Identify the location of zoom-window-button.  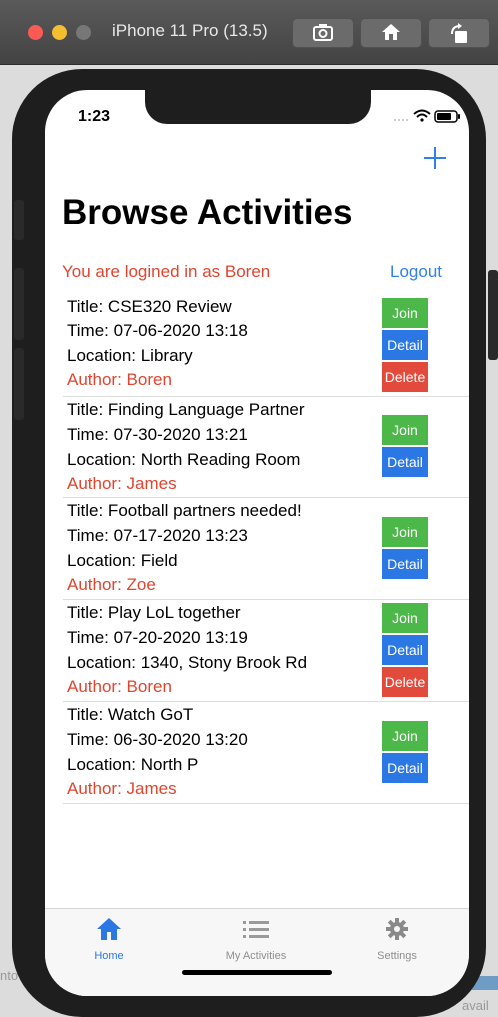
(83, 32).